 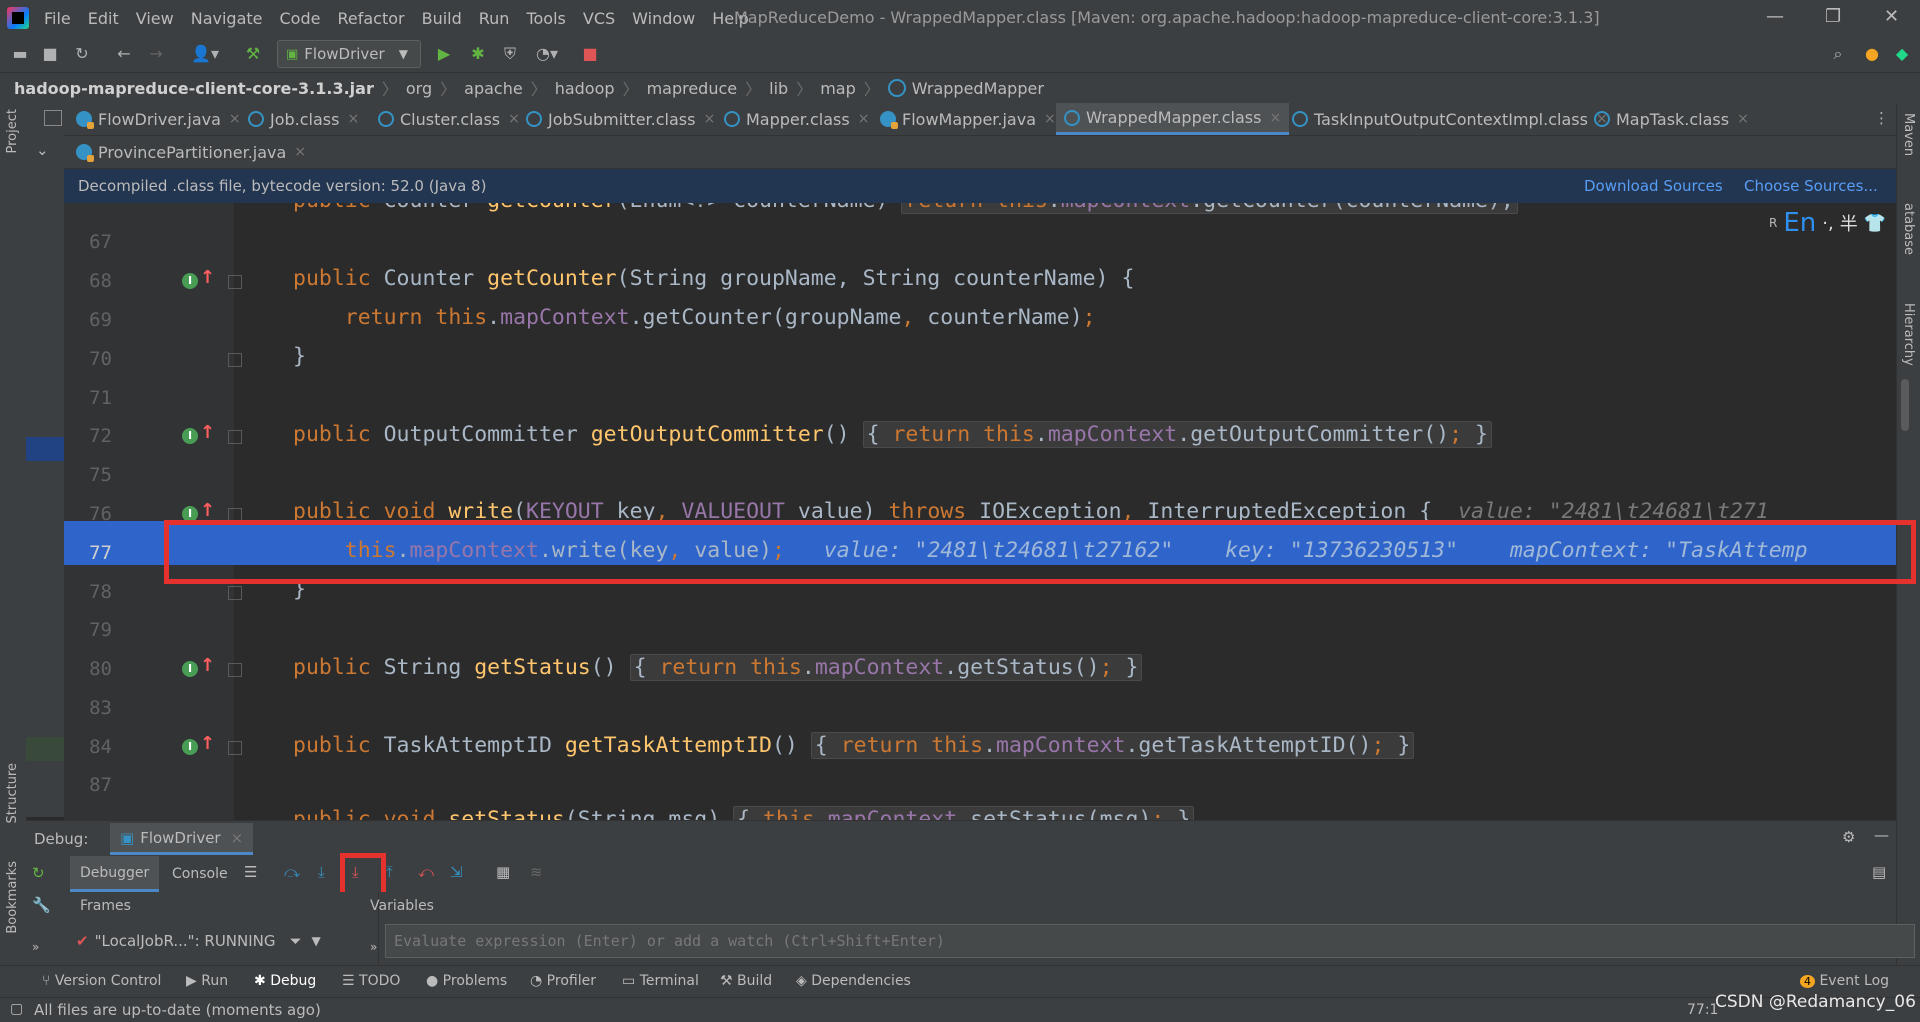 What do you see at coordinates (82, 54) in the screenshot?
I see `sync-icon: ↻` at bounding box center [82, 54].